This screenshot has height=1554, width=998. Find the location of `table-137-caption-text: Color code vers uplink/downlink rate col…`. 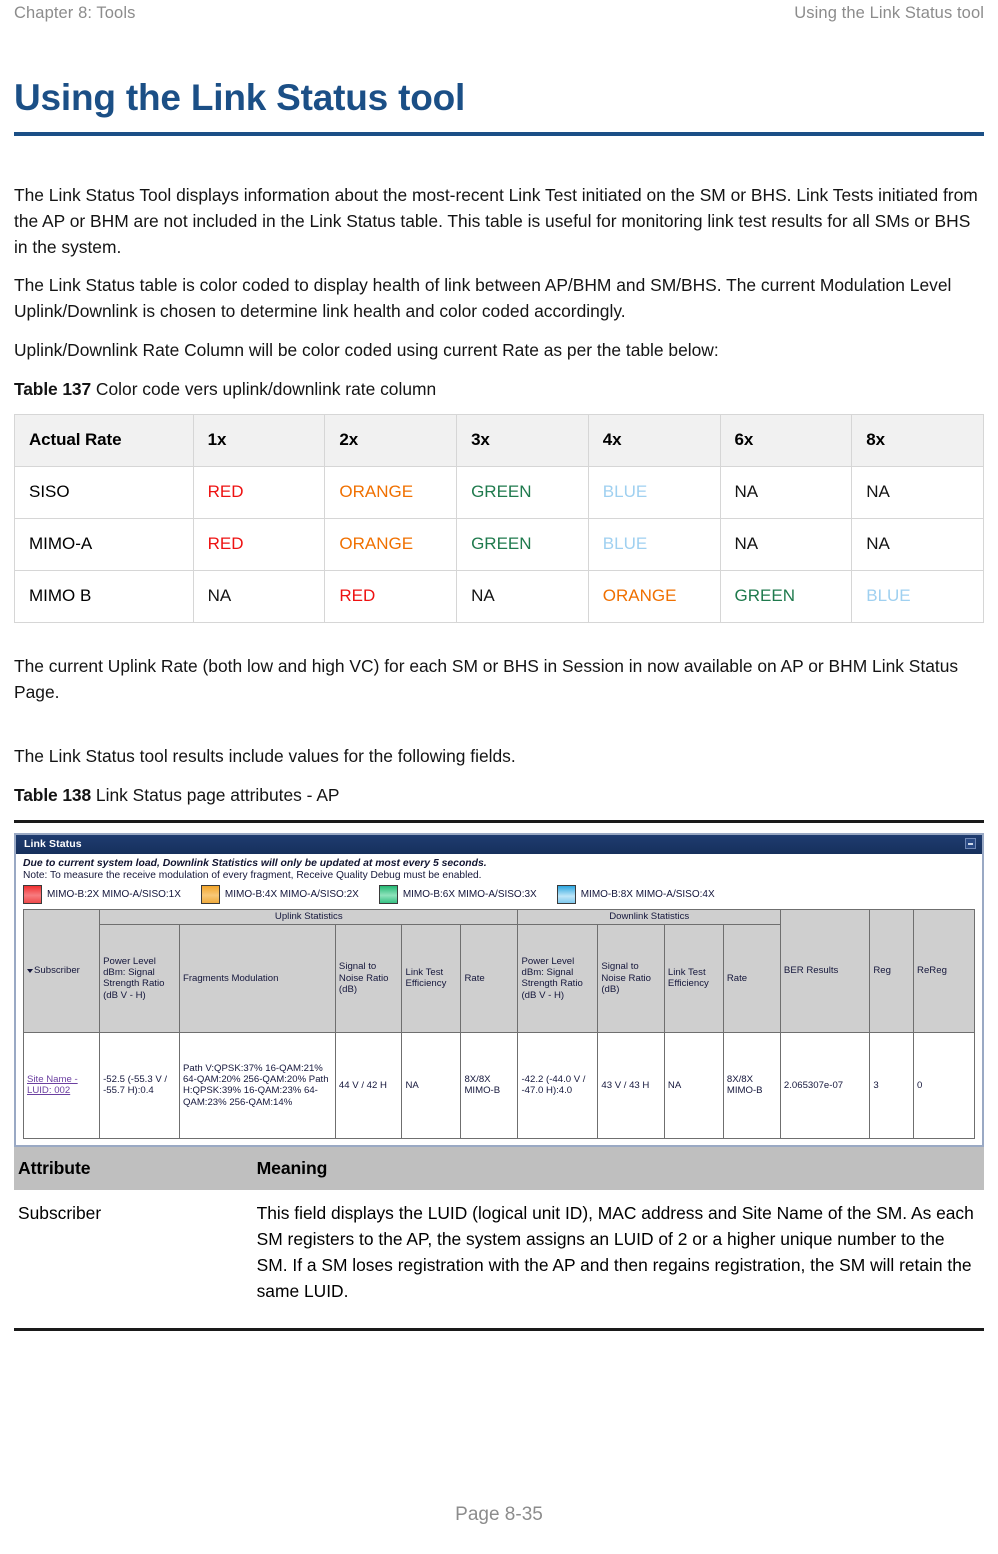

table-137-caption-text: Color code vers uplink/downlink rate col… is located at coordinates (266, 388).